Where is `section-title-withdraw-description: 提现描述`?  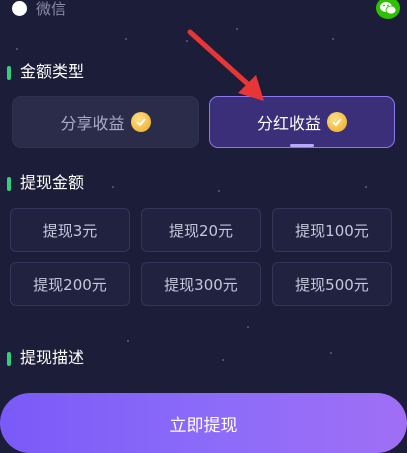
section-title-withdraw-description: 提现描述 is located at coordinates (52, 357).